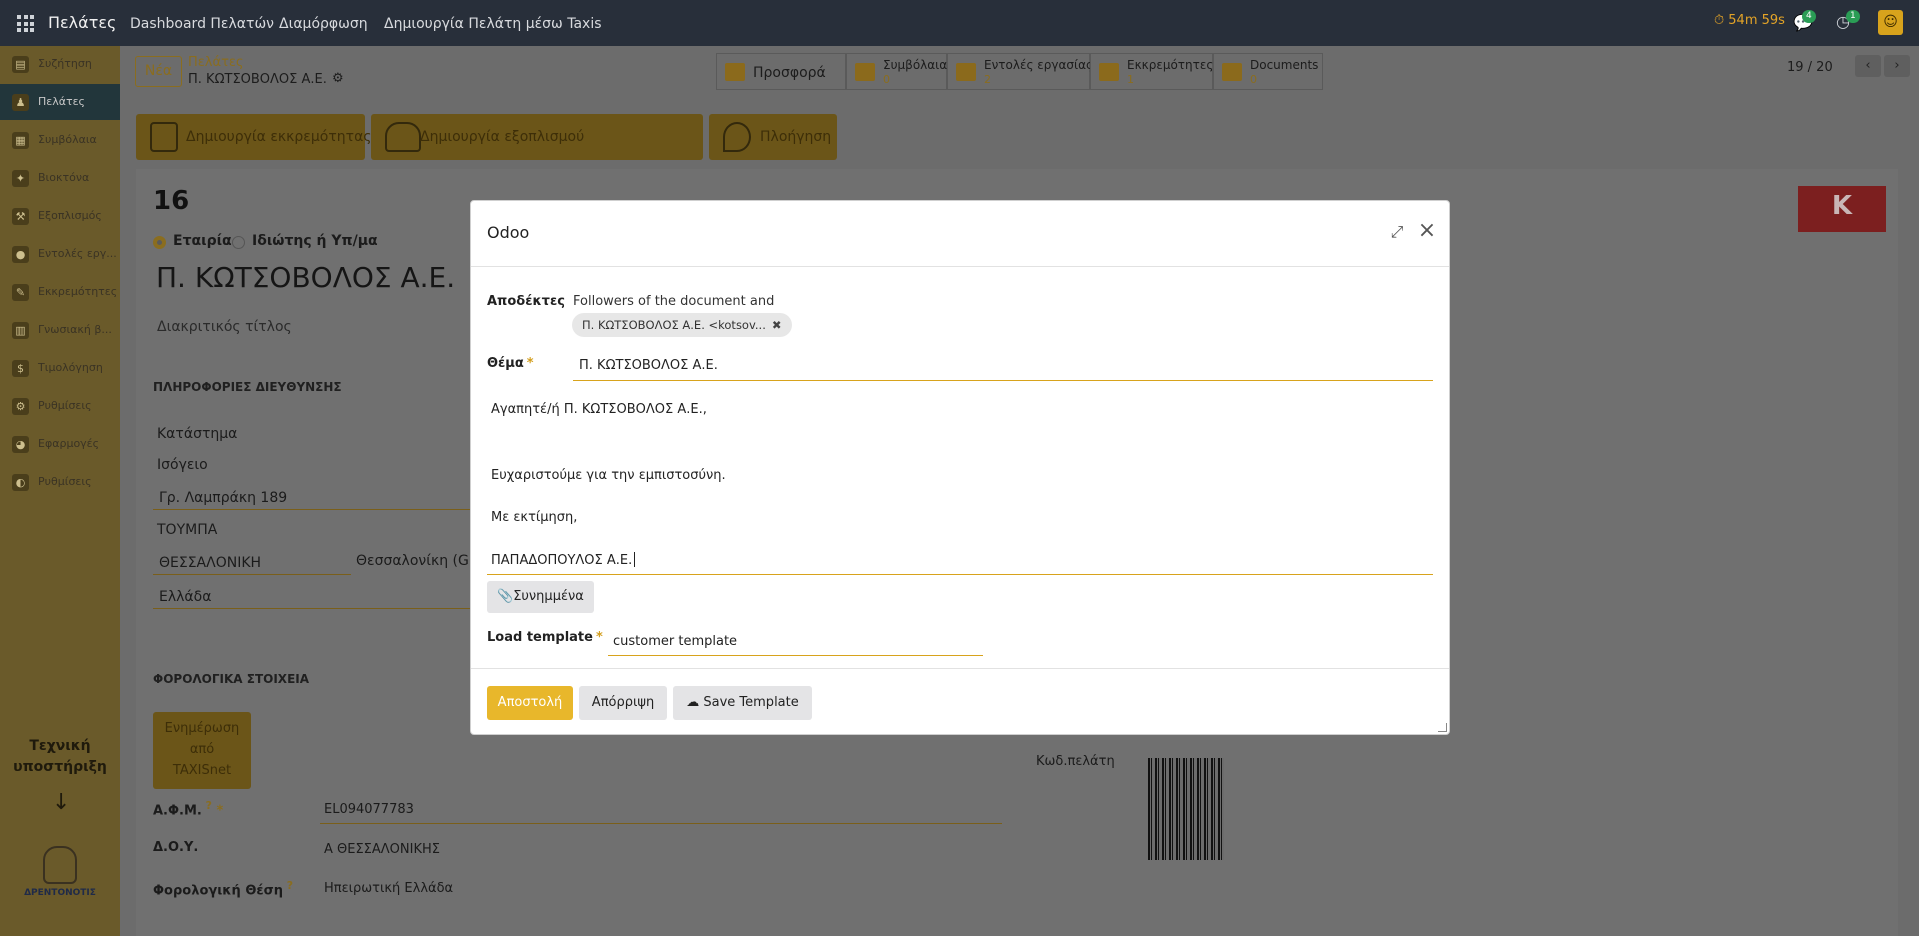 This screenshot has height=936, width=1919. What do you see at coordinates (388, 888) in the screenshot?
I see `fiscal-position-field: Ηπειρωτική Ελλάδα` at bounding box center [388, 888].